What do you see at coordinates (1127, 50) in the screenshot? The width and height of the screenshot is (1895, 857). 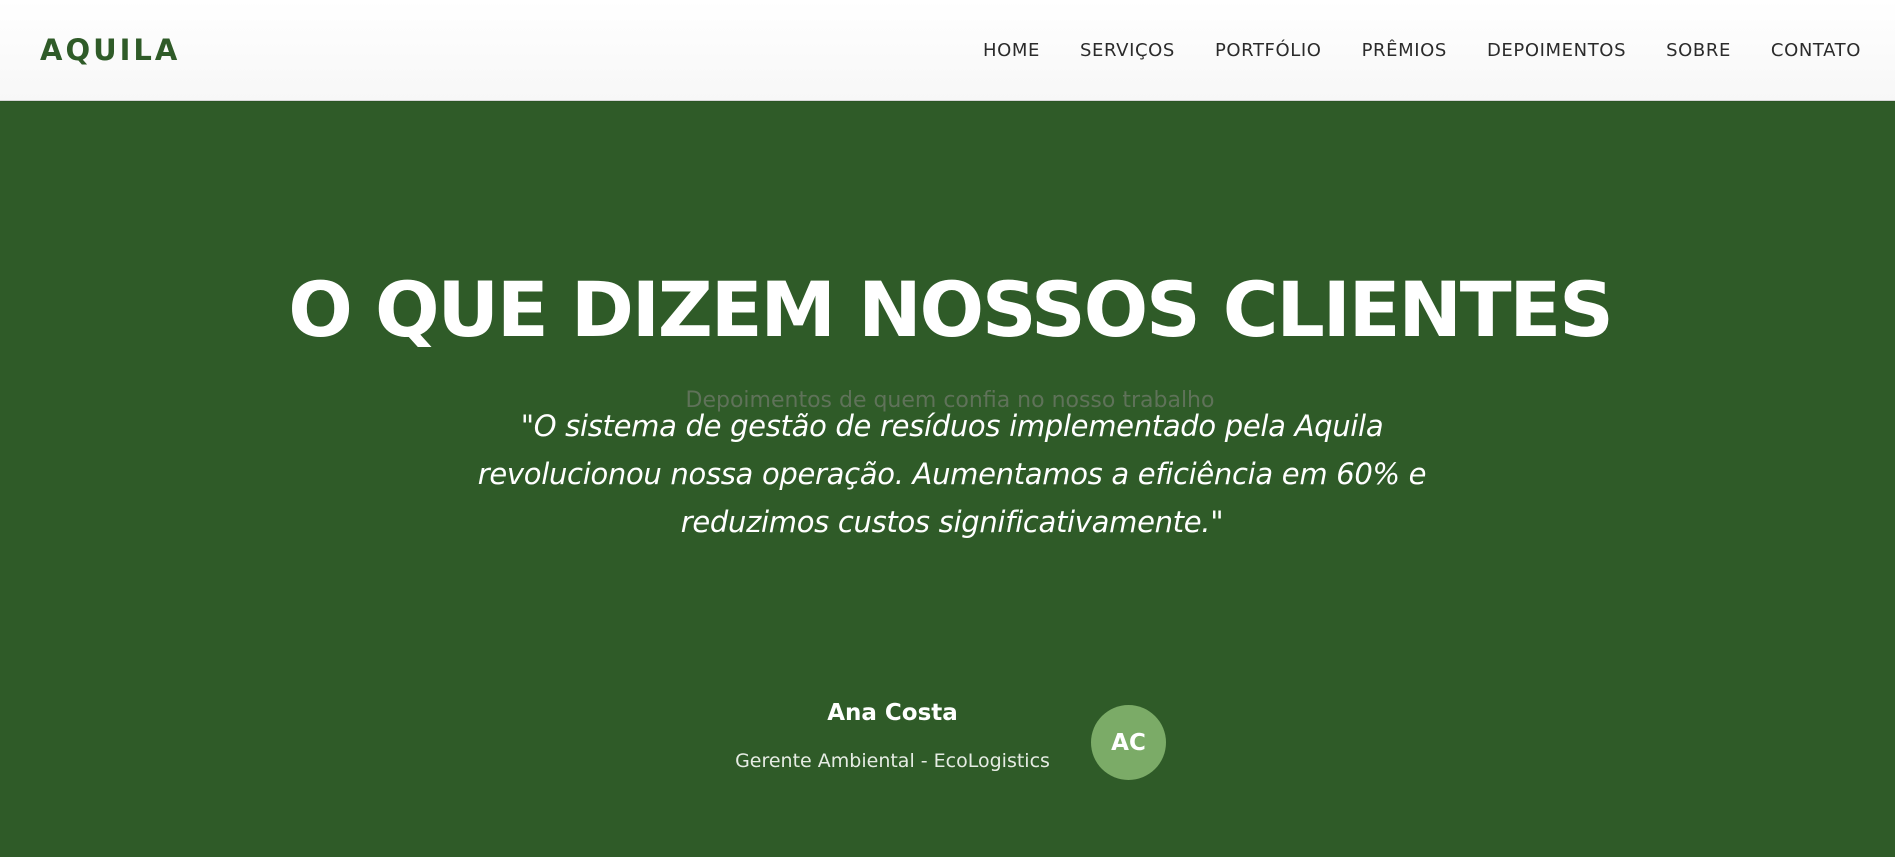 I see `nav-link-servicos: SERVIÇOS` at bounding box center [1127, 50].